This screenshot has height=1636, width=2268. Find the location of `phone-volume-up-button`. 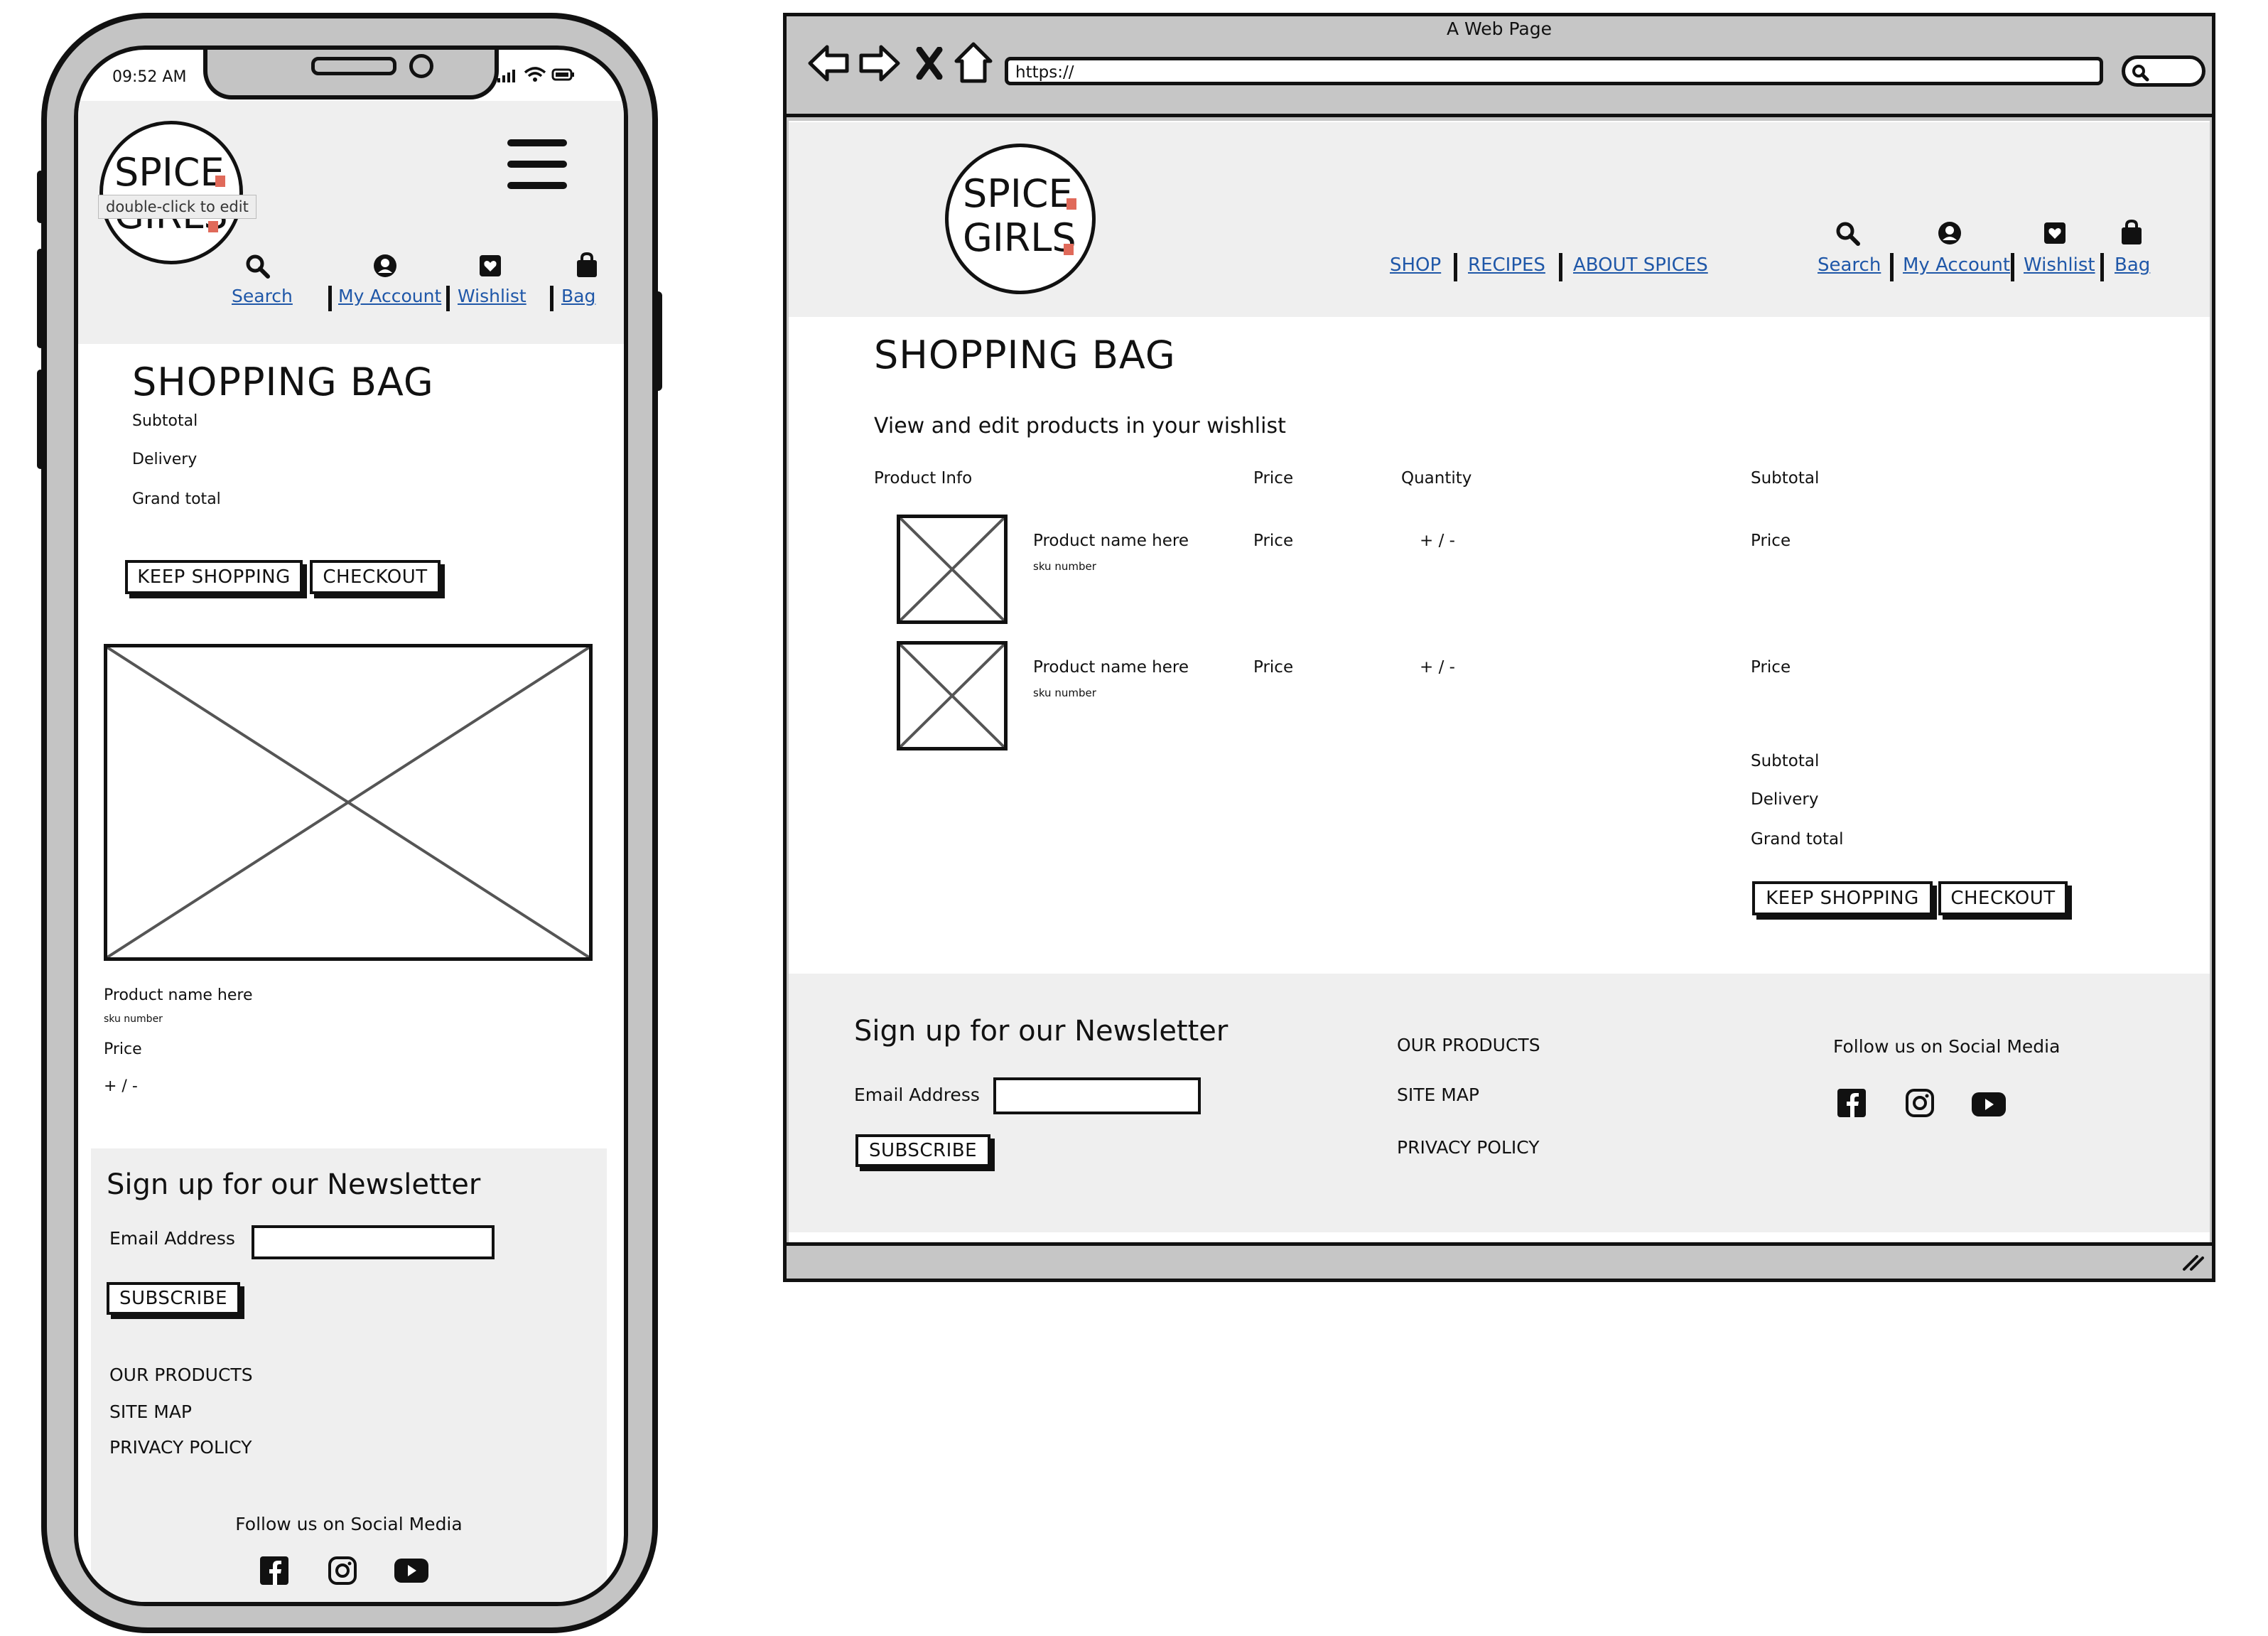

phone-volume-up-button is located at coordinates (40, 298).